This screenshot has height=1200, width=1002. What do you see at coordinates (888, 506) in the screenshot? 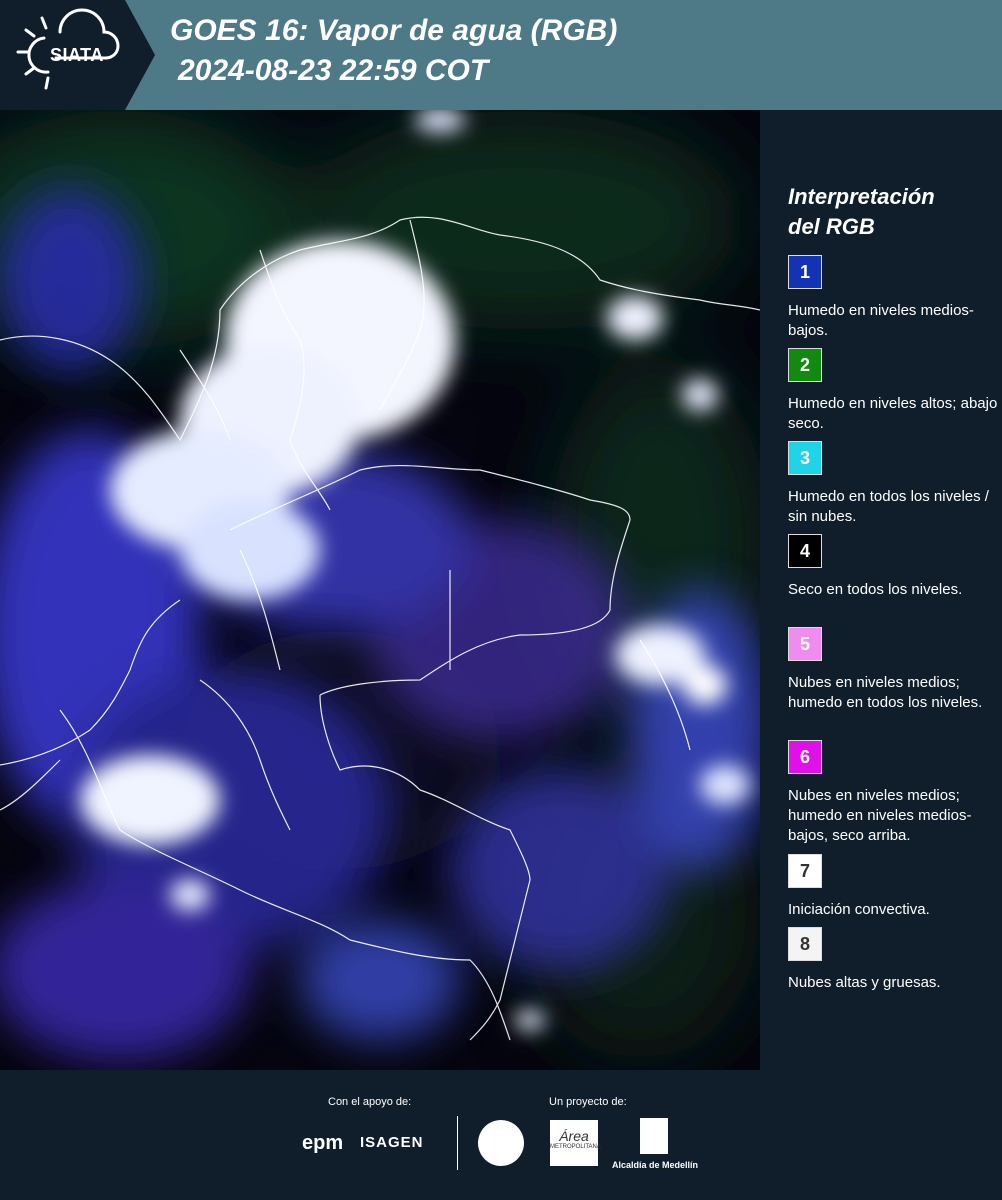
I see `legend-text-3: Humedo en todos los niveles / sin nubes.` at bounding box center [888, 506].